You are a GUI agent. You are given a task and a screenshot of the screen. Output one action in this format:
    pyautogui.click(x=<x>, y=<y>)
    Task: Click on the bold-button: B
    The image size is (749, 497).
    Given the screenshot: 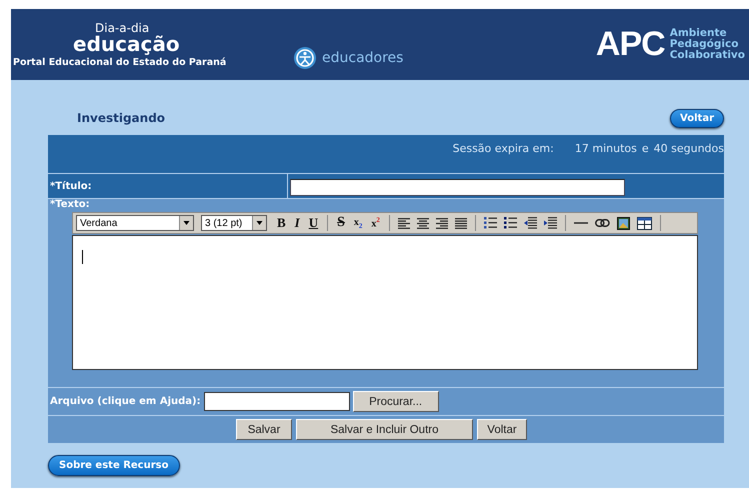 What is the action you would take?
    pyautogui.click(x=281, y=223)
    